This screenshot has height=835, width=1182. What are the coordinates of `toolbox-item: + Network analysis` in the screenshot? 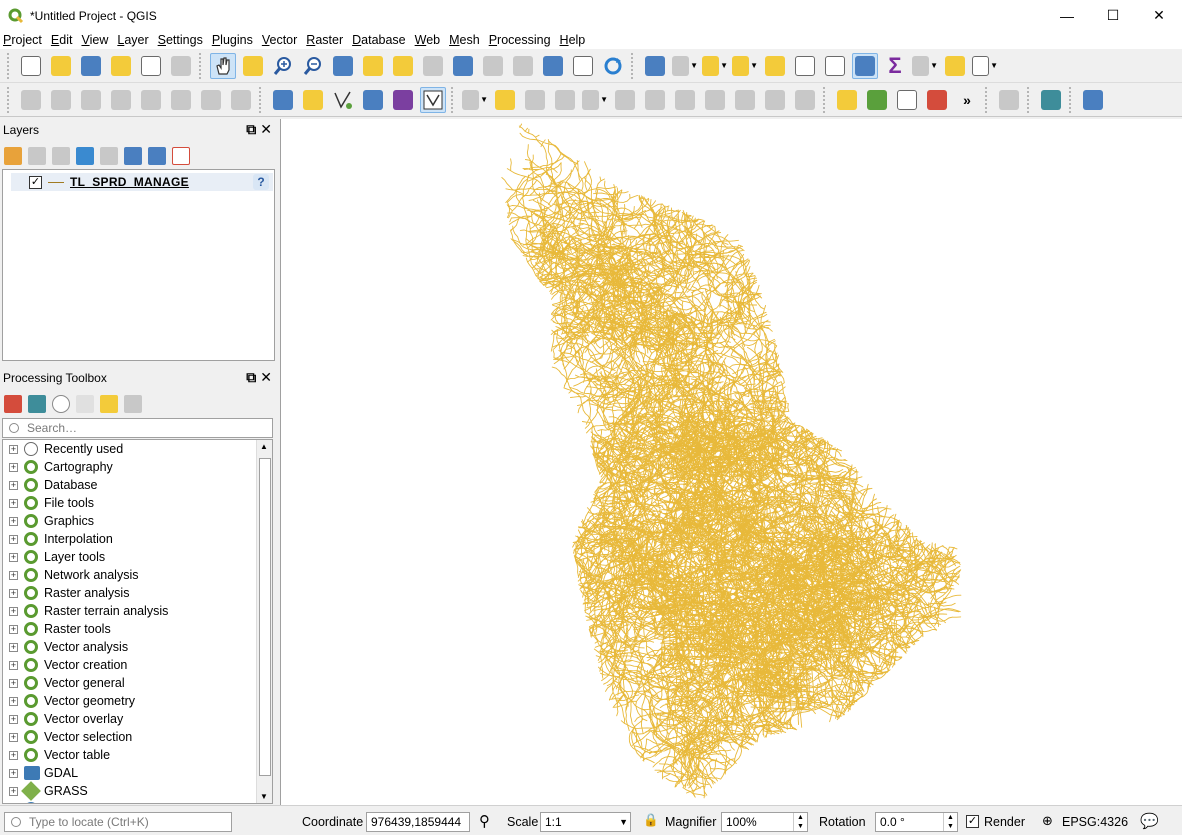 It's located at (137, 575).